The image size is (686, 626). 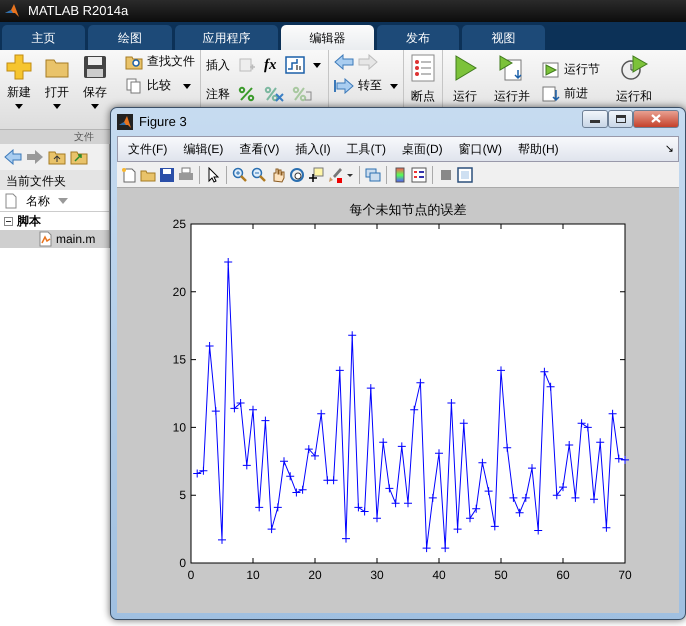 I want to click on search-icon, so click(x=134, y=62).